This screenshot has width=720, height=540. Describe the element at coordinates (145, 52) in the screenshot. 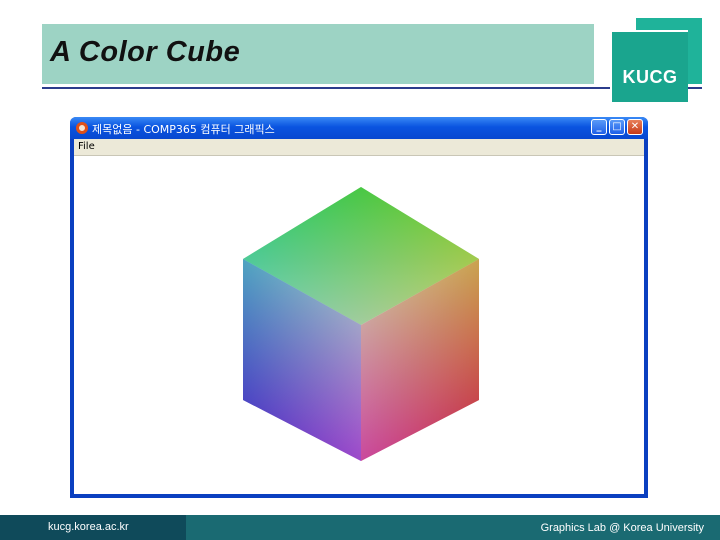

I see `slide-title: A Color Cube` at that location.